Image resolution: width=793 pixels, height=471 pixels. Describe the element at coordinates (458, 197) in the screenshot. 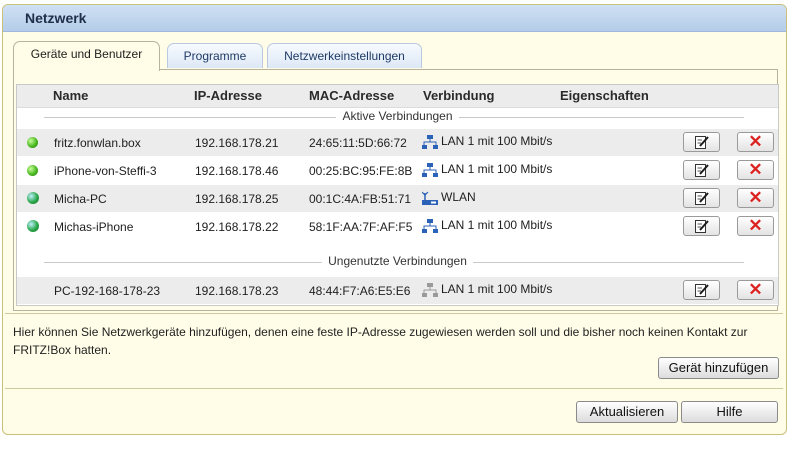

I see `connection-label: WLAN` at that location.